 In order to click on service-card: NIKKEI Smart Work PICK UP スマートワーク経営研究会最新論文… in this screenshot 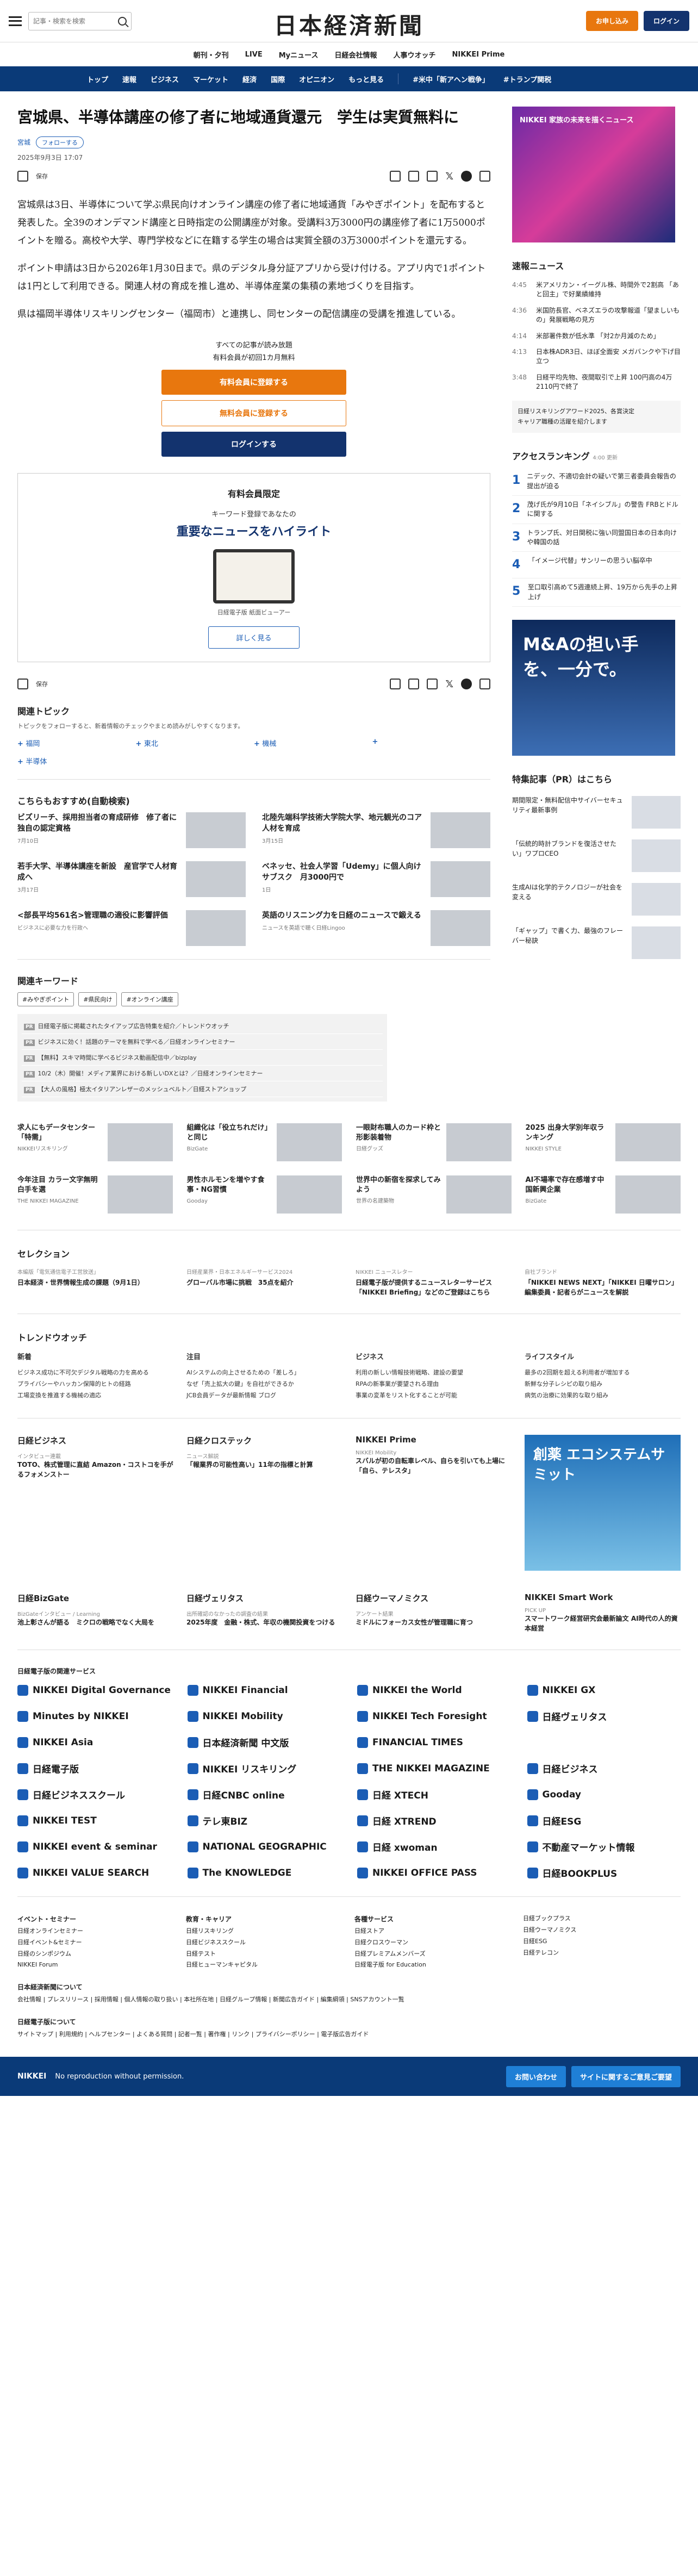, I will do `click(603, 1612)`.